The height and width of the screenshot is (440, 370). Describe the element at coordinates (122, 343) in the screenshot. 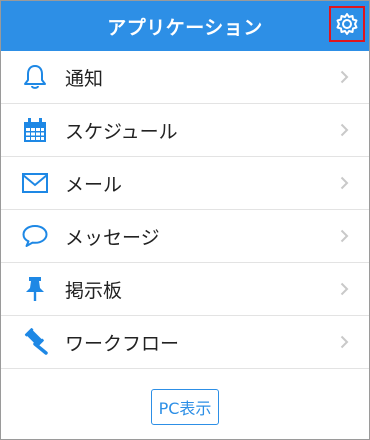

I see `menu-item-label: ワークフロー` at that location.